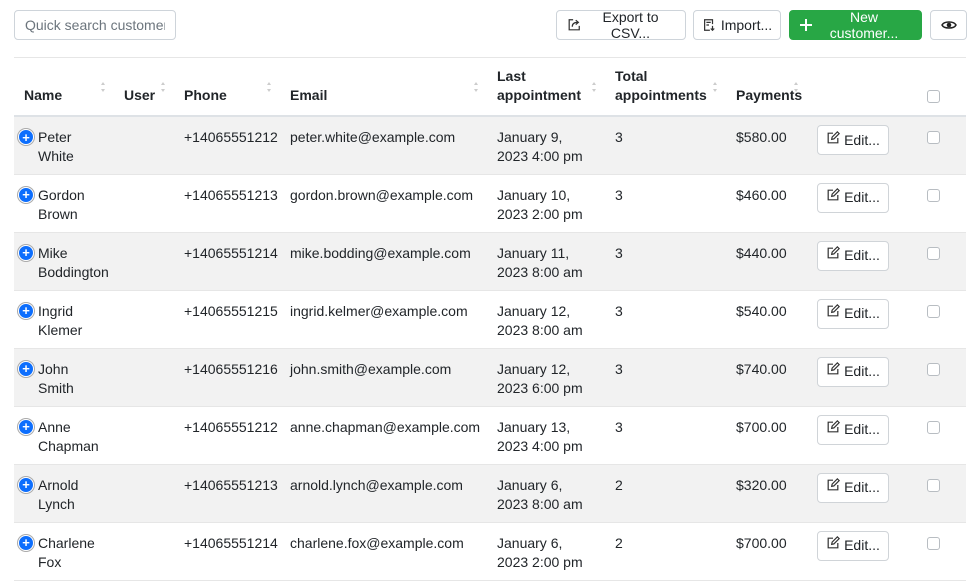  I want to click on cell-name: + John Smith, so click(64, 377).